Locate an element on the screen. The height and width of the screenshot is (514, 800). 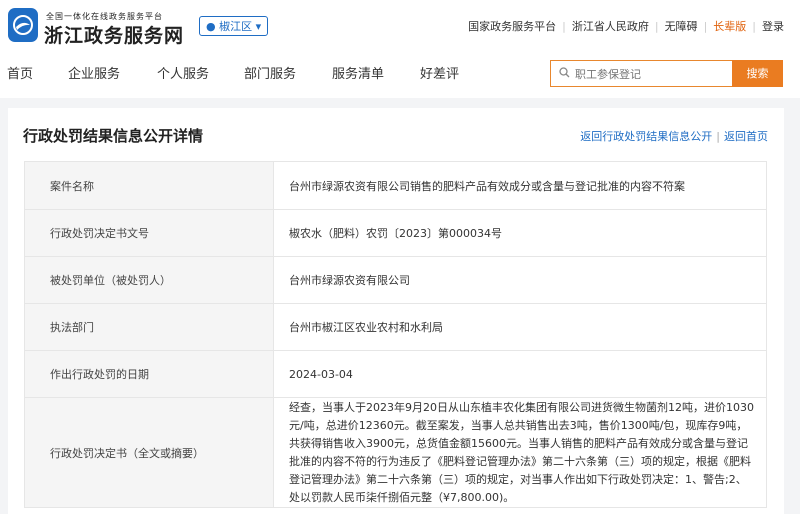
field-label: 作出行政处罚的日期 is located at coordinates (149, 374).